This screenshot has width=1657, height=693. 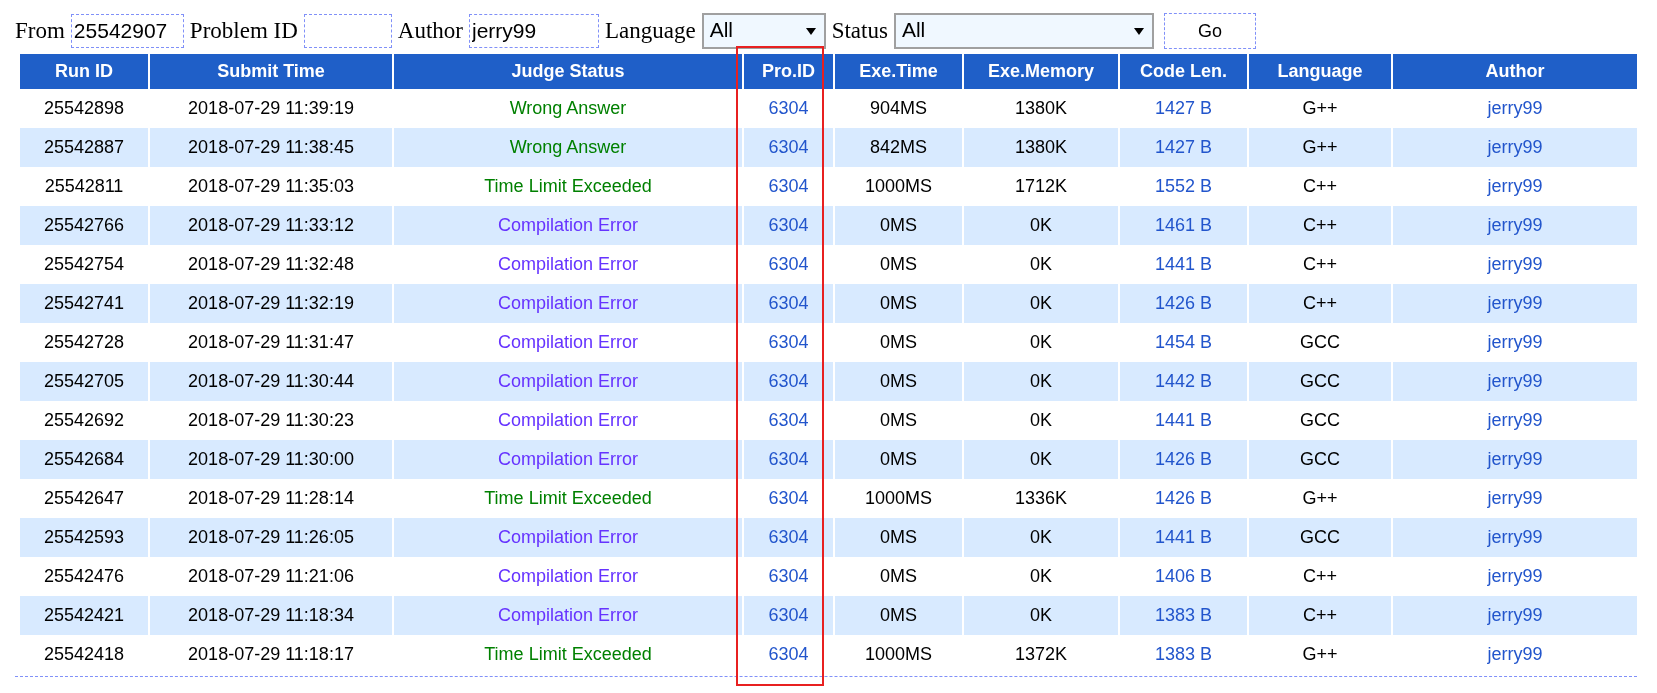 I want to click on code-length-link: 1427 B, so click(x=1183, y=108).